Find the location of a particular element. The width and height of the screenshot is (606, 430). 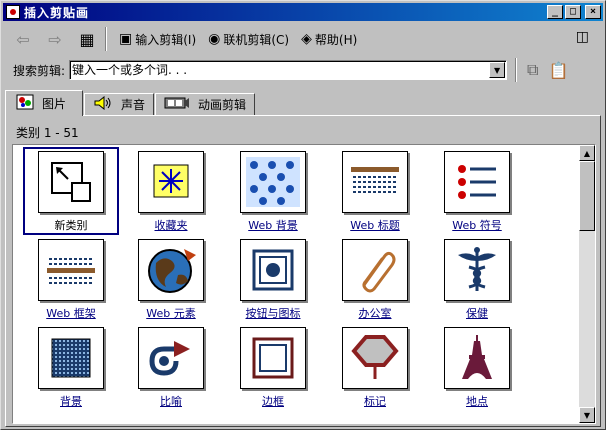

search-separator is located at coordinates (516, 70).